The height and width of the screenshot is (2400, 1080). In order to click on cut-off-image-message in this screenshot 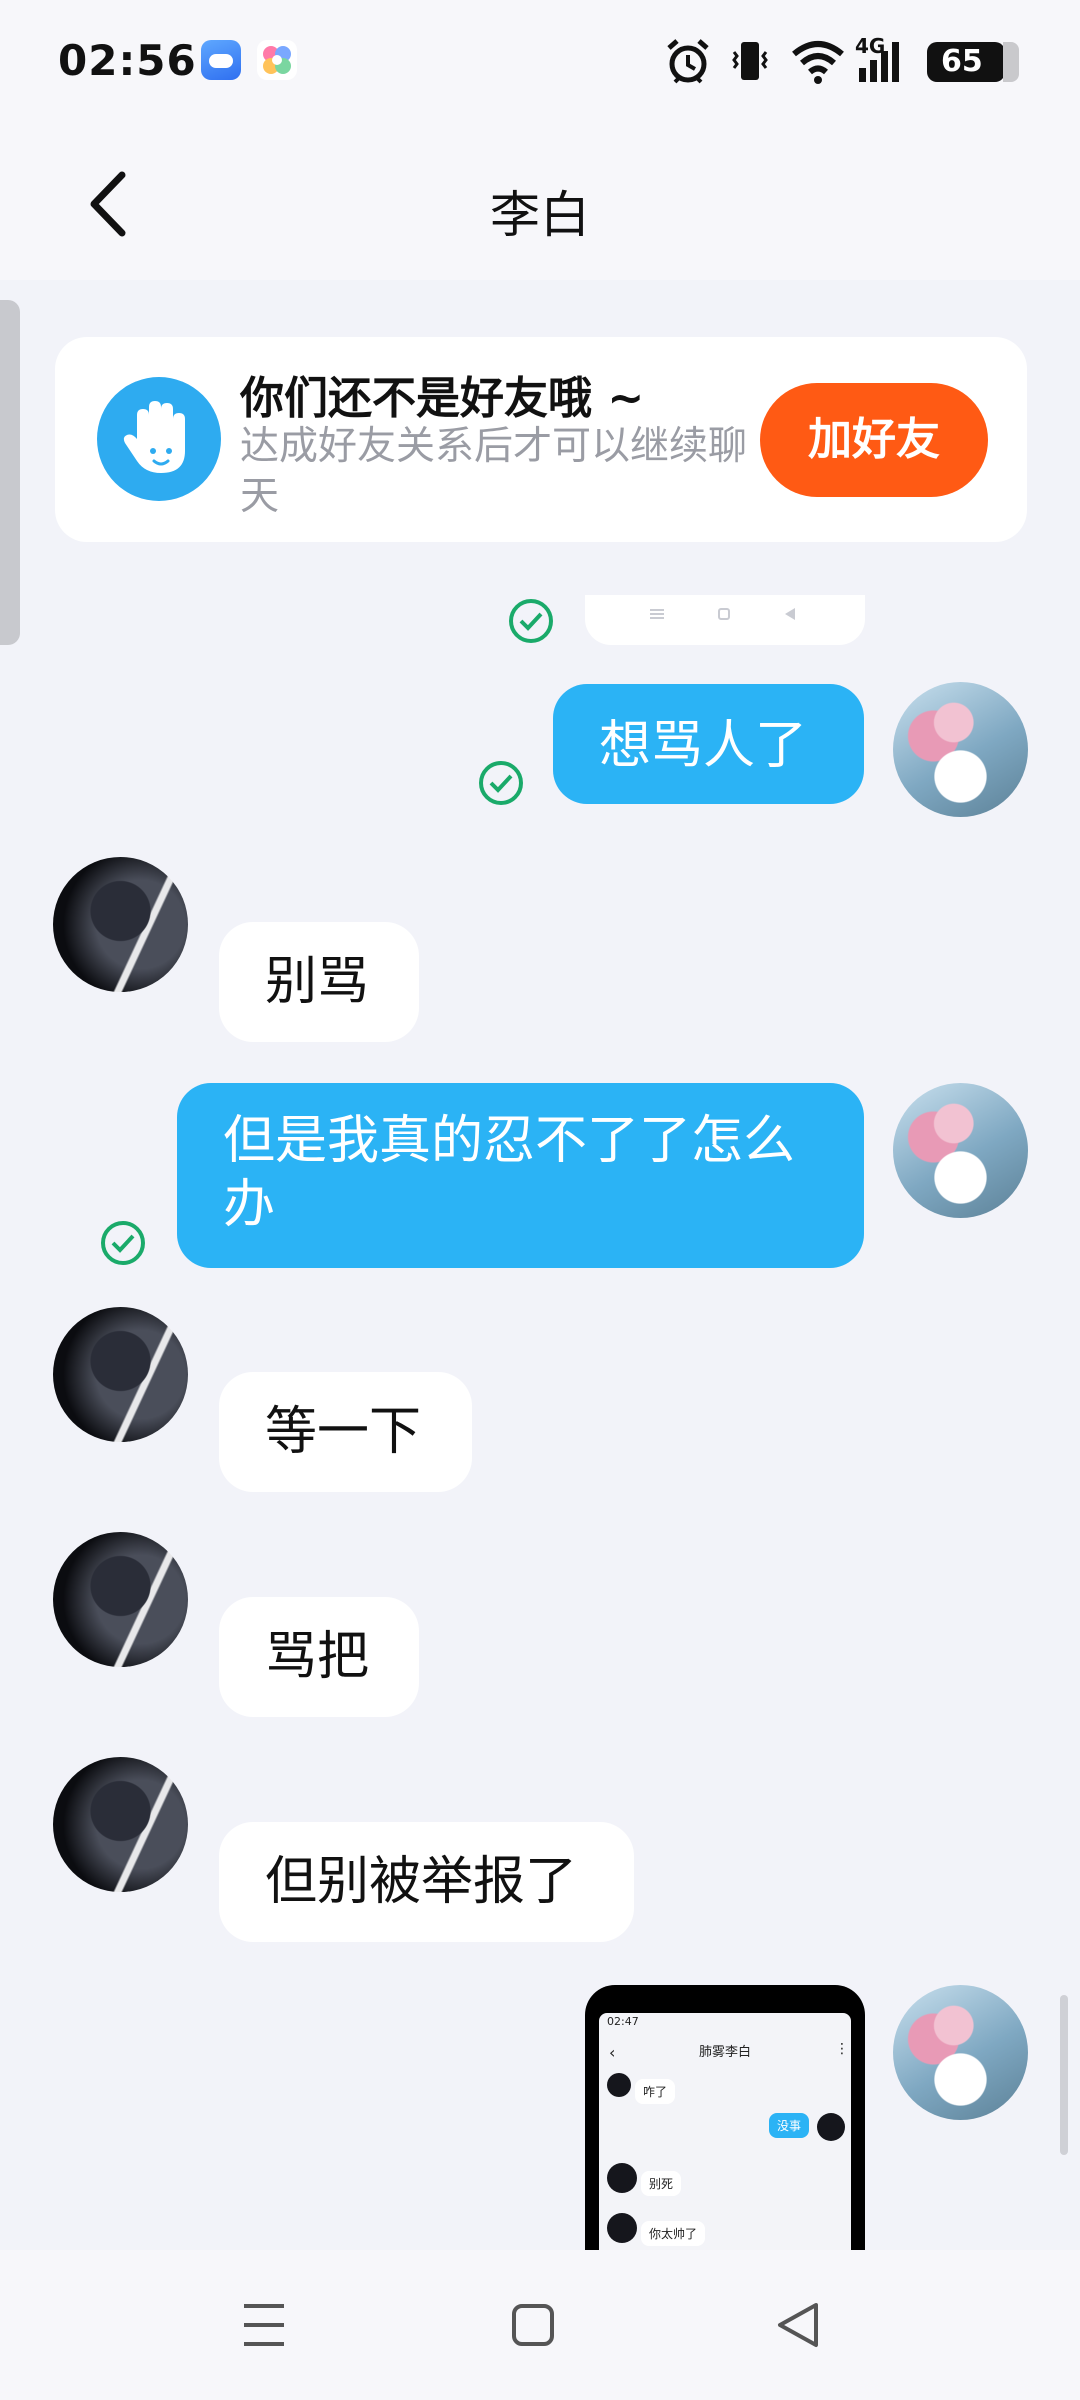, I will do `click(725, 620)`.